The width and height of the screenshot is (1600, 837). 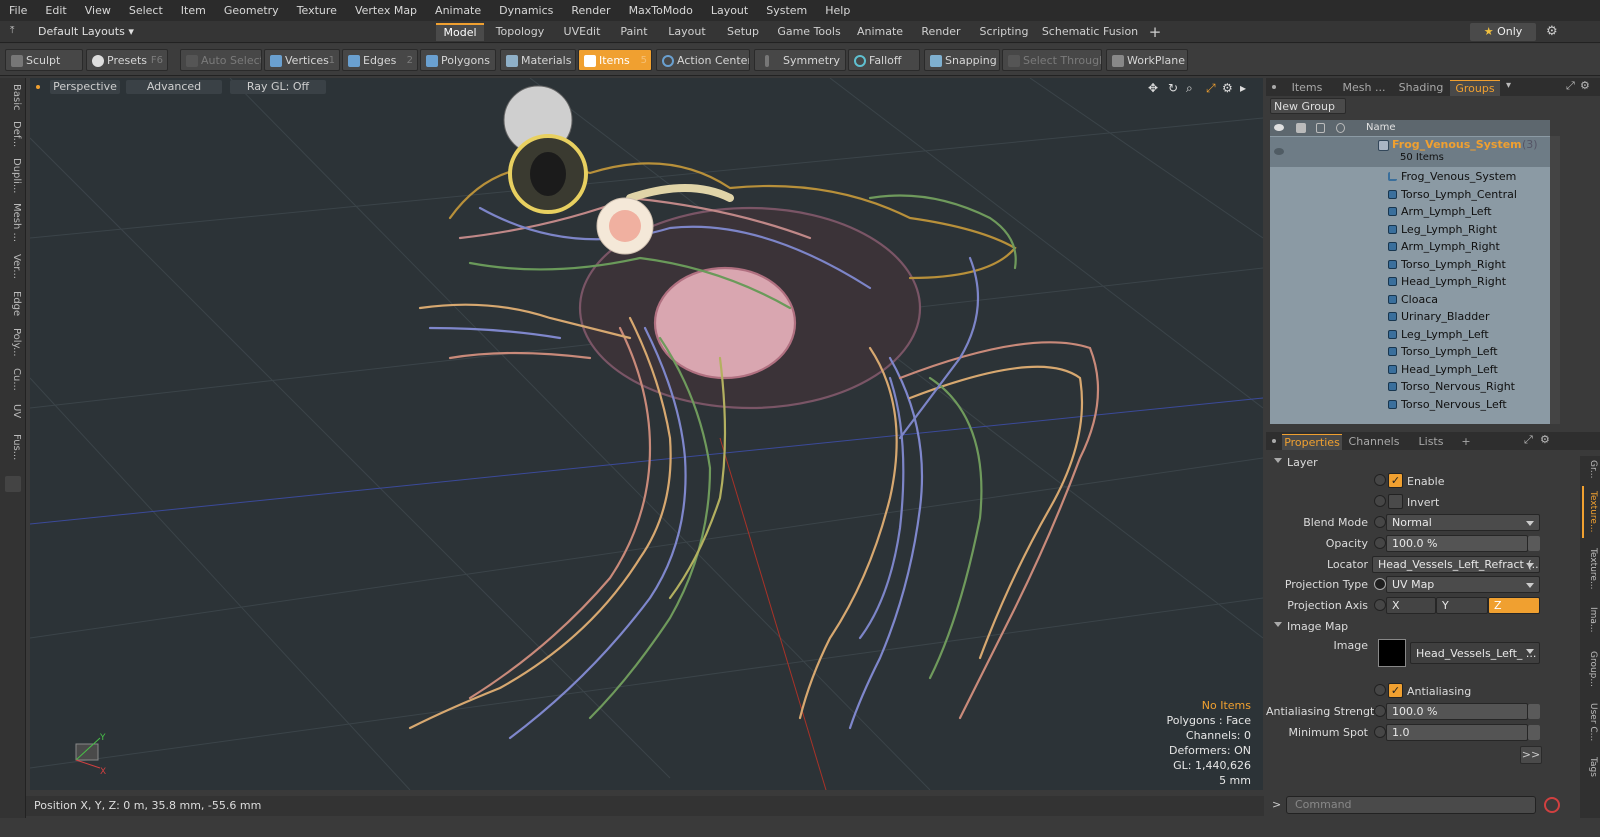 What do you see at coordinates (1410, 334) in the screenshot?
I see `list-item: Leg_Lymph_Left` at bounding box center [1410, 334].